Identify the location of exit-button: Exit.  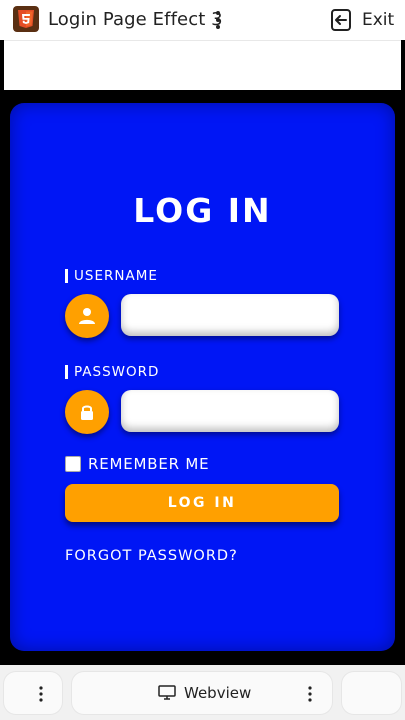
(362, 20).